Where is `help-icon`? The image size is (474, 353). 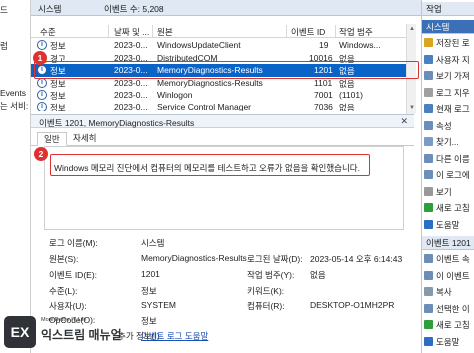
help-icon is located at coordinates (428, 341).